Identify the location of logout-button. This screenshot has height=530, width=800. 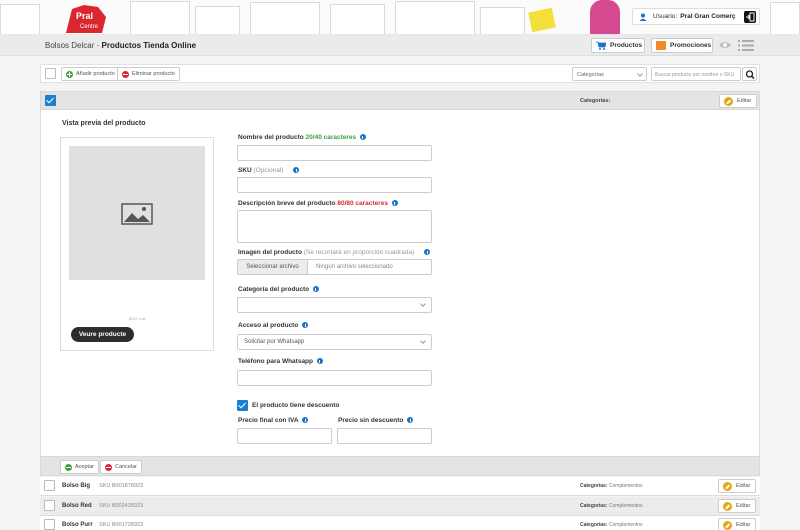
(750, 17).